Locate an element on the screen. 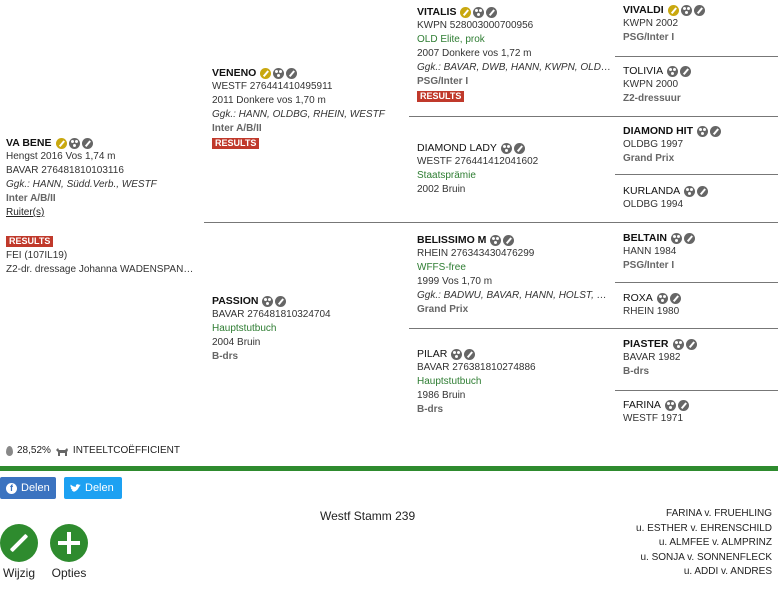 This screenshot has height=600, width=778. maternal-line-item: FARINA v. FRUEHLING is located at coordinates (719, 513).